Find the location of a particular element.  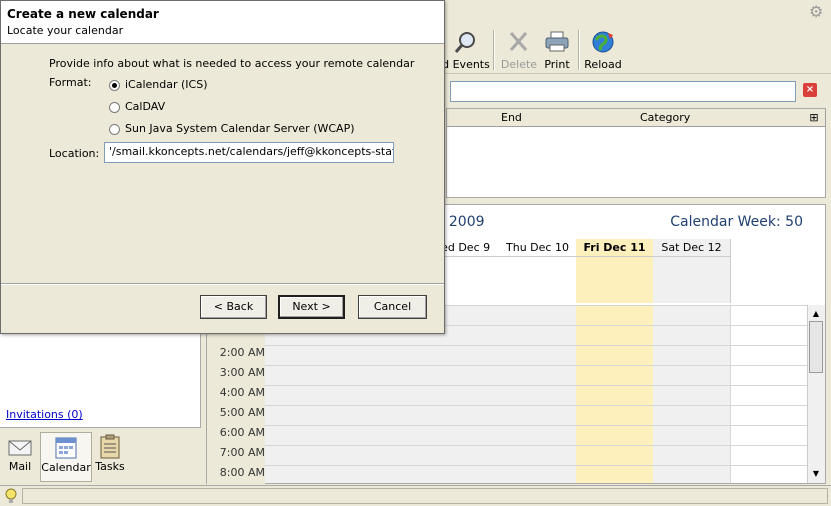

status-bar is located at coordinates (415, 495).